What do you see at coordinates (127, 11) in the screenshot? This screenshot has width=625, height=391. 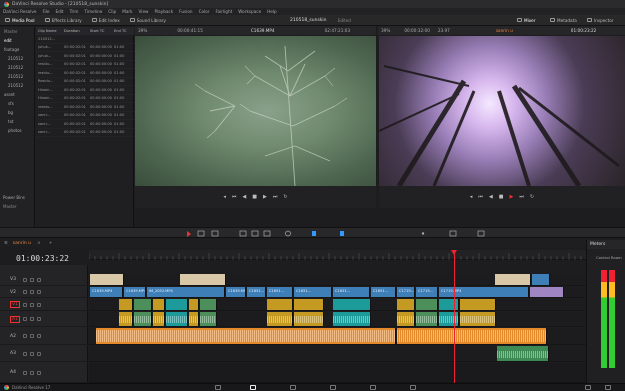 I see `menu-item: Mark` at bounding box center [127, 11].